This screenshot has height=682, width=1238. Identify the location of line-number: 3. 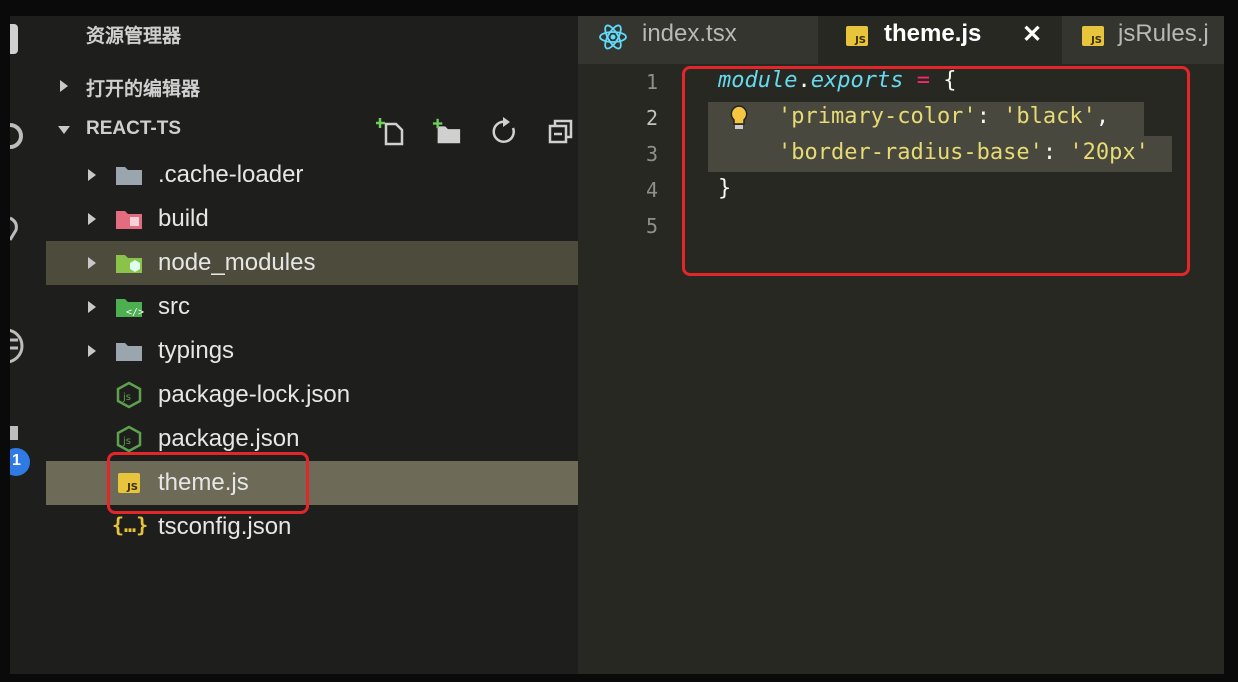
(651, 154).